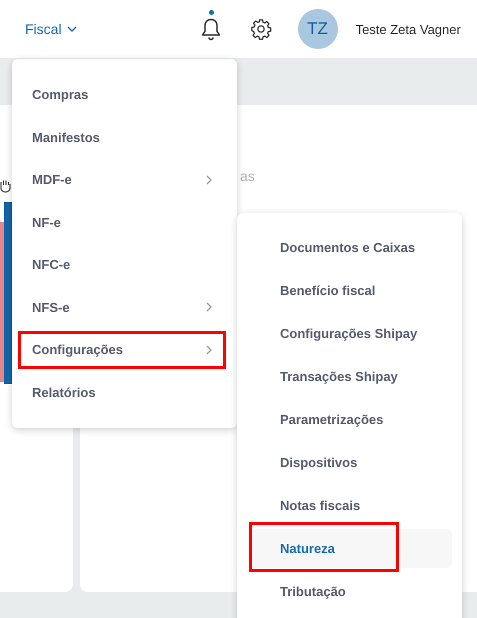 This screenshot has width=477, height=618. What do you see at coordinates (351, 591) in the screenshot?
I see `submenu-item: Tributação` at bounding box center [351, 591].